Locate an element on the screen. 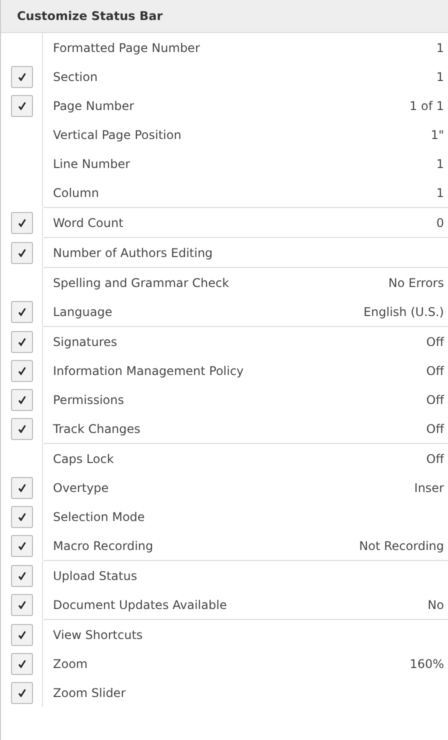 The height and width of the screenshot is (740, 448). item-label: Section is located at coordinates (75, 77).